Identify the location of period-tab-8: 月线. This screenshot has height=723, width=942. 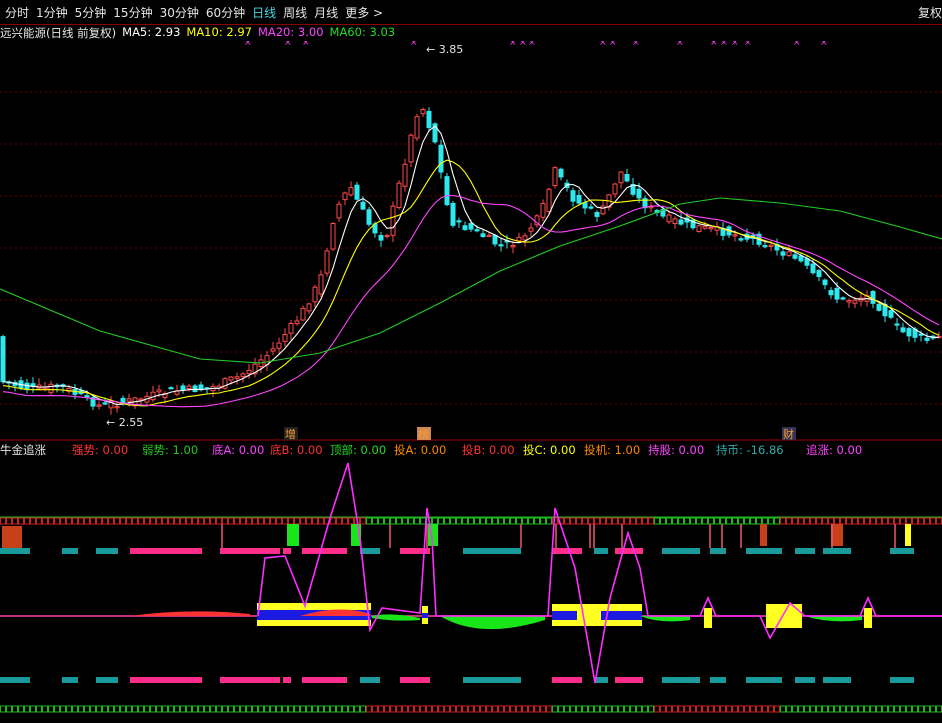
(326, 12).